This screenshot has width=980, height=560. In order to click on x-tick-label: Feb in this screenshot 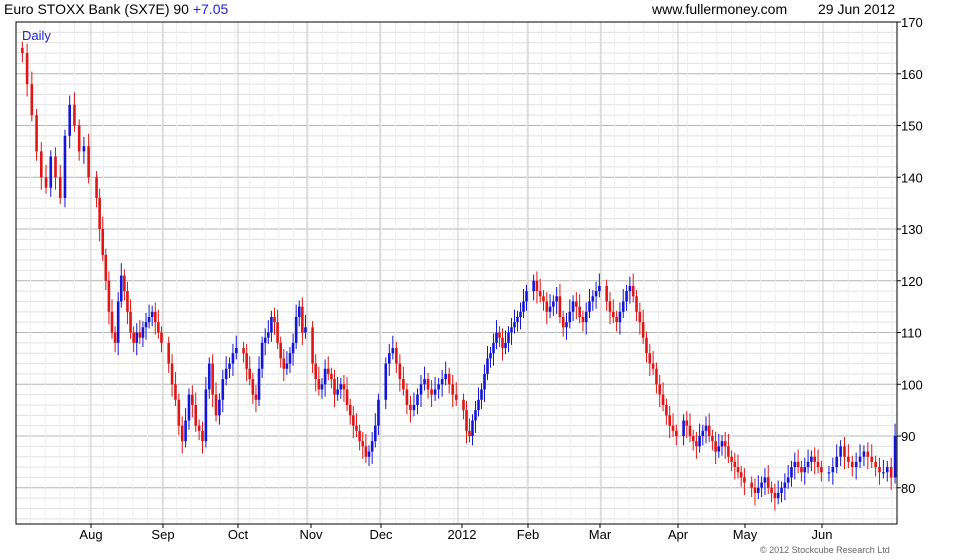, I will do `click(528, 534)`.